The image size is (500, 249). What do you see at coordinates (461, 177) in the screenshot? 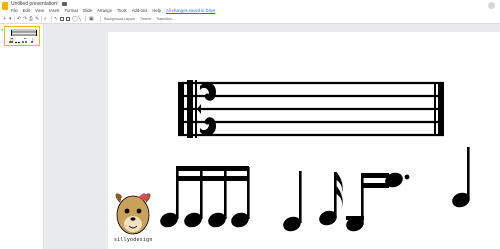
I see `quarter-note-final` at bounding box center [461, 177].